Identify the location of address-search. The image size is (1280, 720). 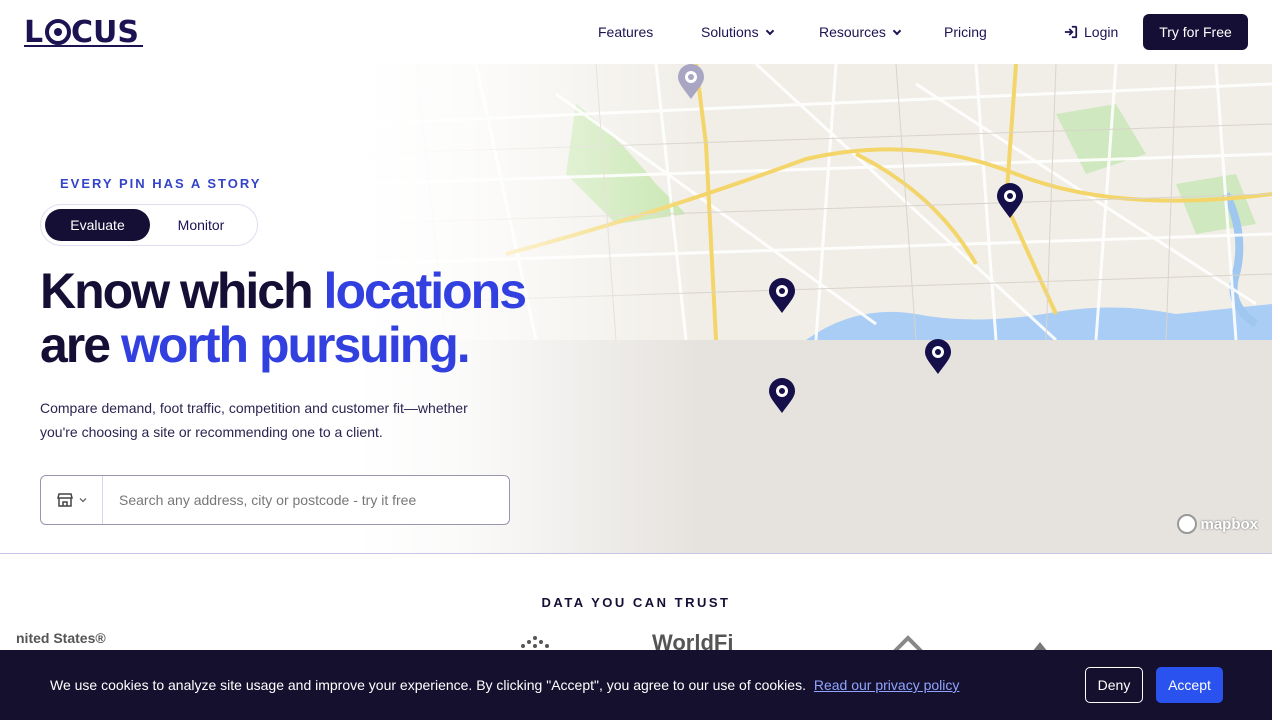
(275, 500).